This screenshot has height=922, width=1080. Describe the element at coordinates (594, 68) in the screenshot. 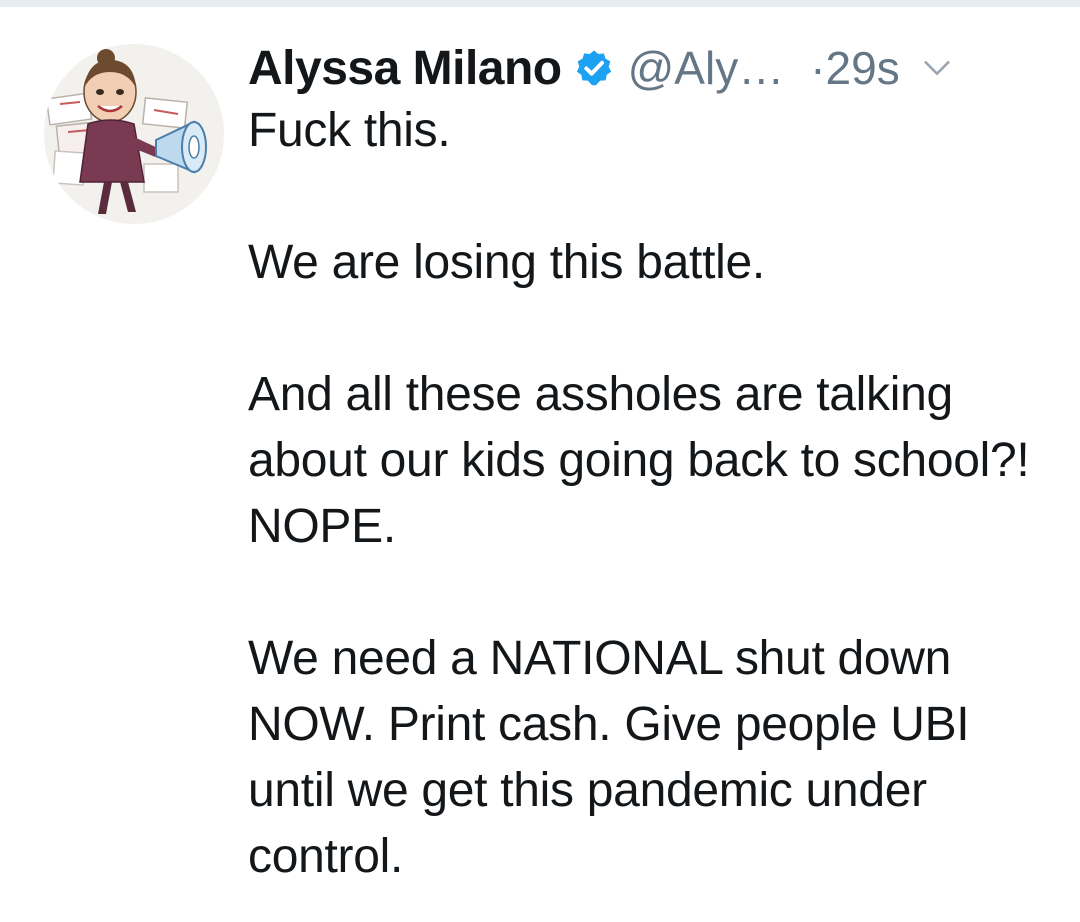

I see `verified-badge-icon` at that location.